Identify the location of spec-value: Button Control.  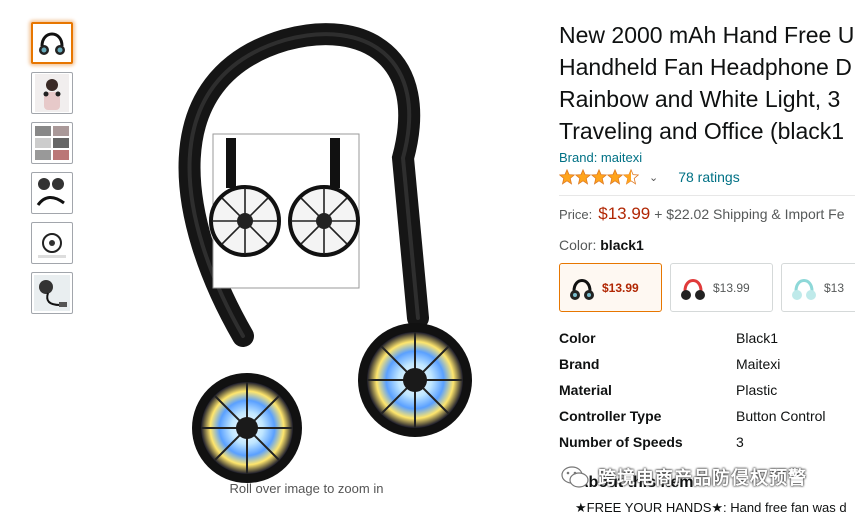
(781, 416).